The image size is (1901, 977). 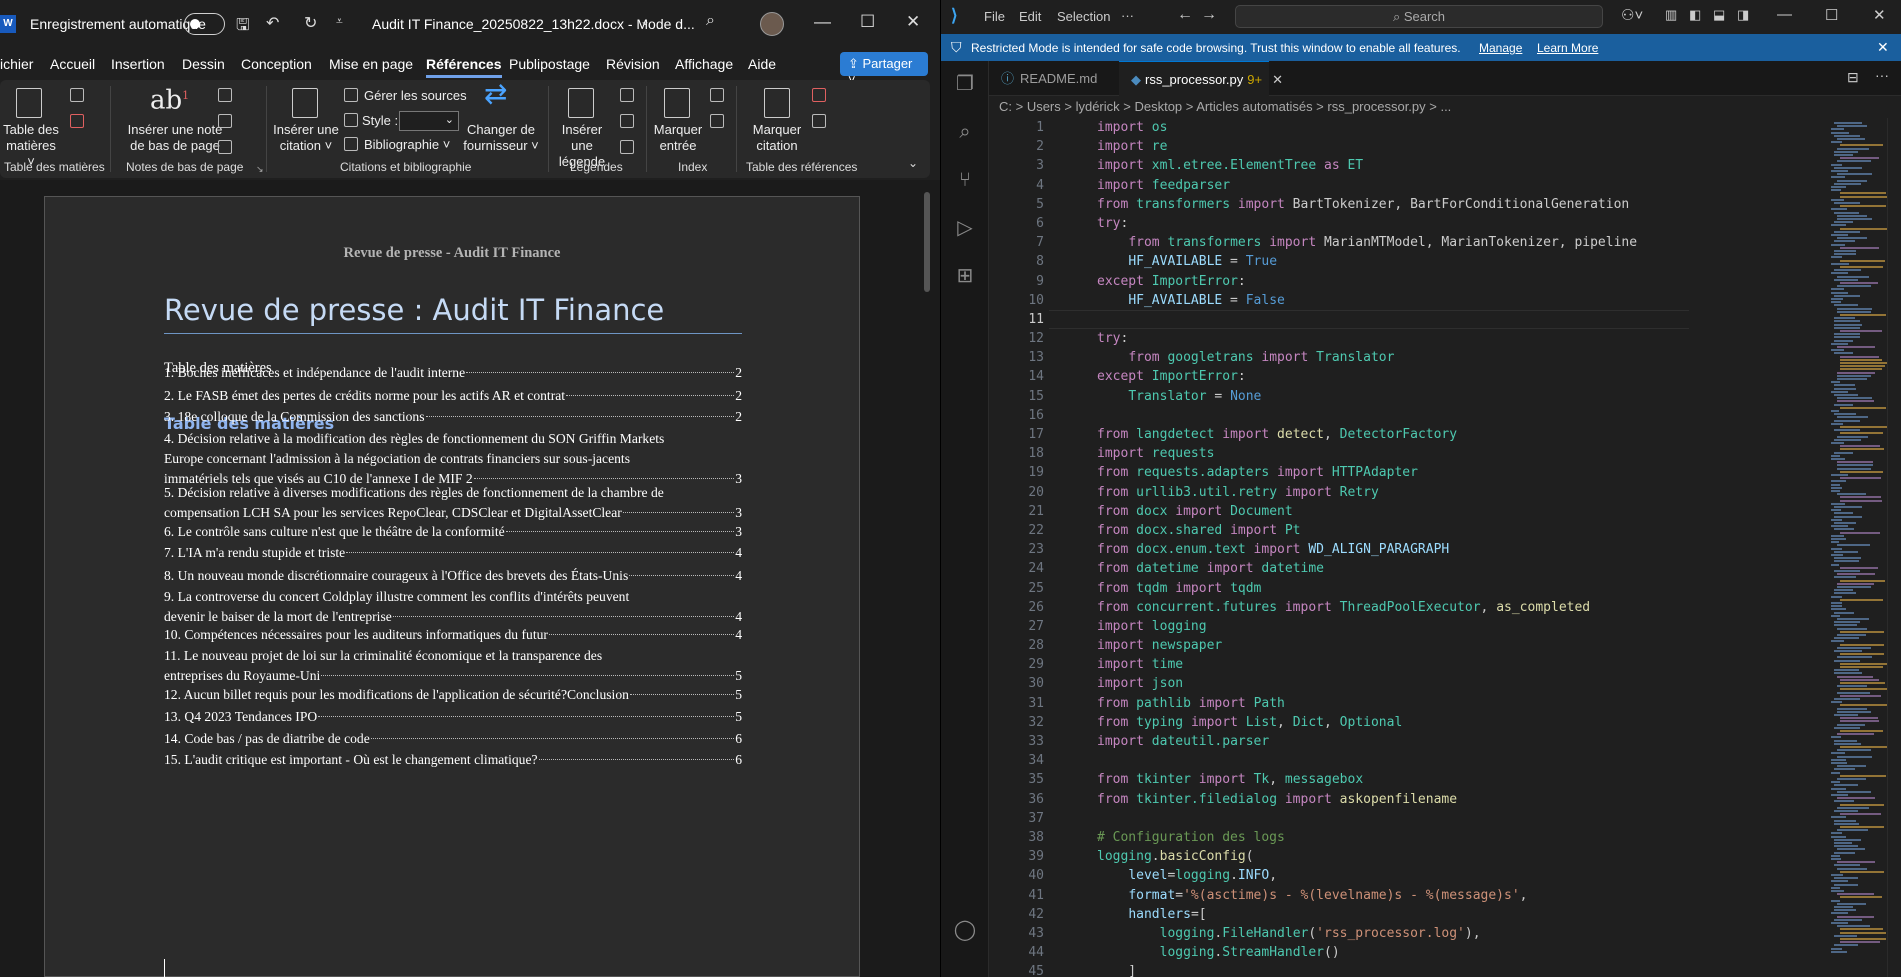 I want to click on source-control-icon: ⑂, so click(x=965, y=180).